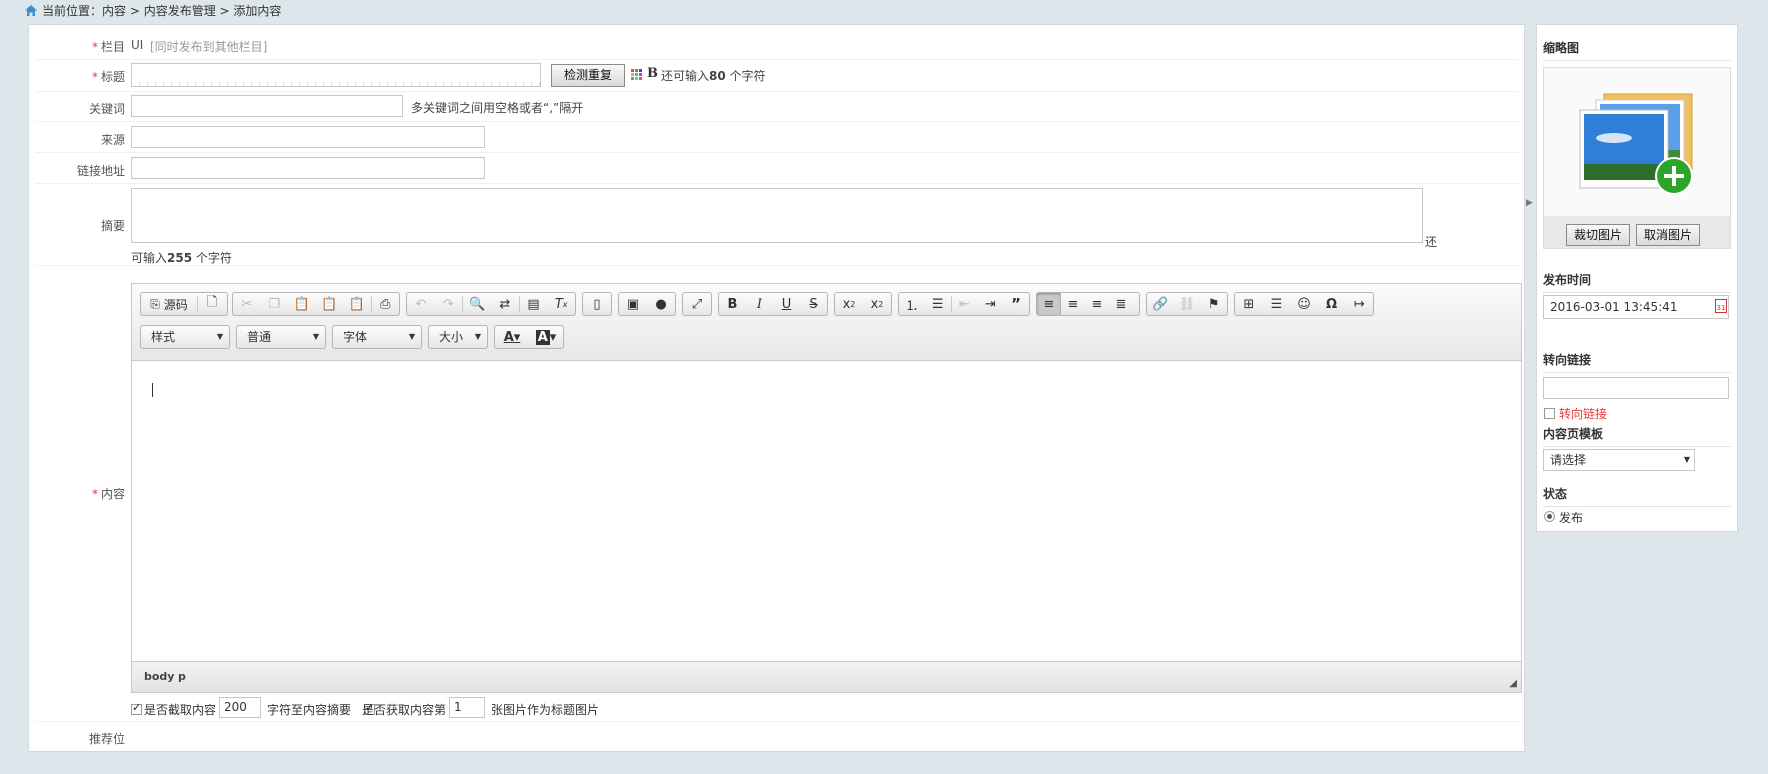  I want to click on recommend-row: 推荐位, so click(776, 735).